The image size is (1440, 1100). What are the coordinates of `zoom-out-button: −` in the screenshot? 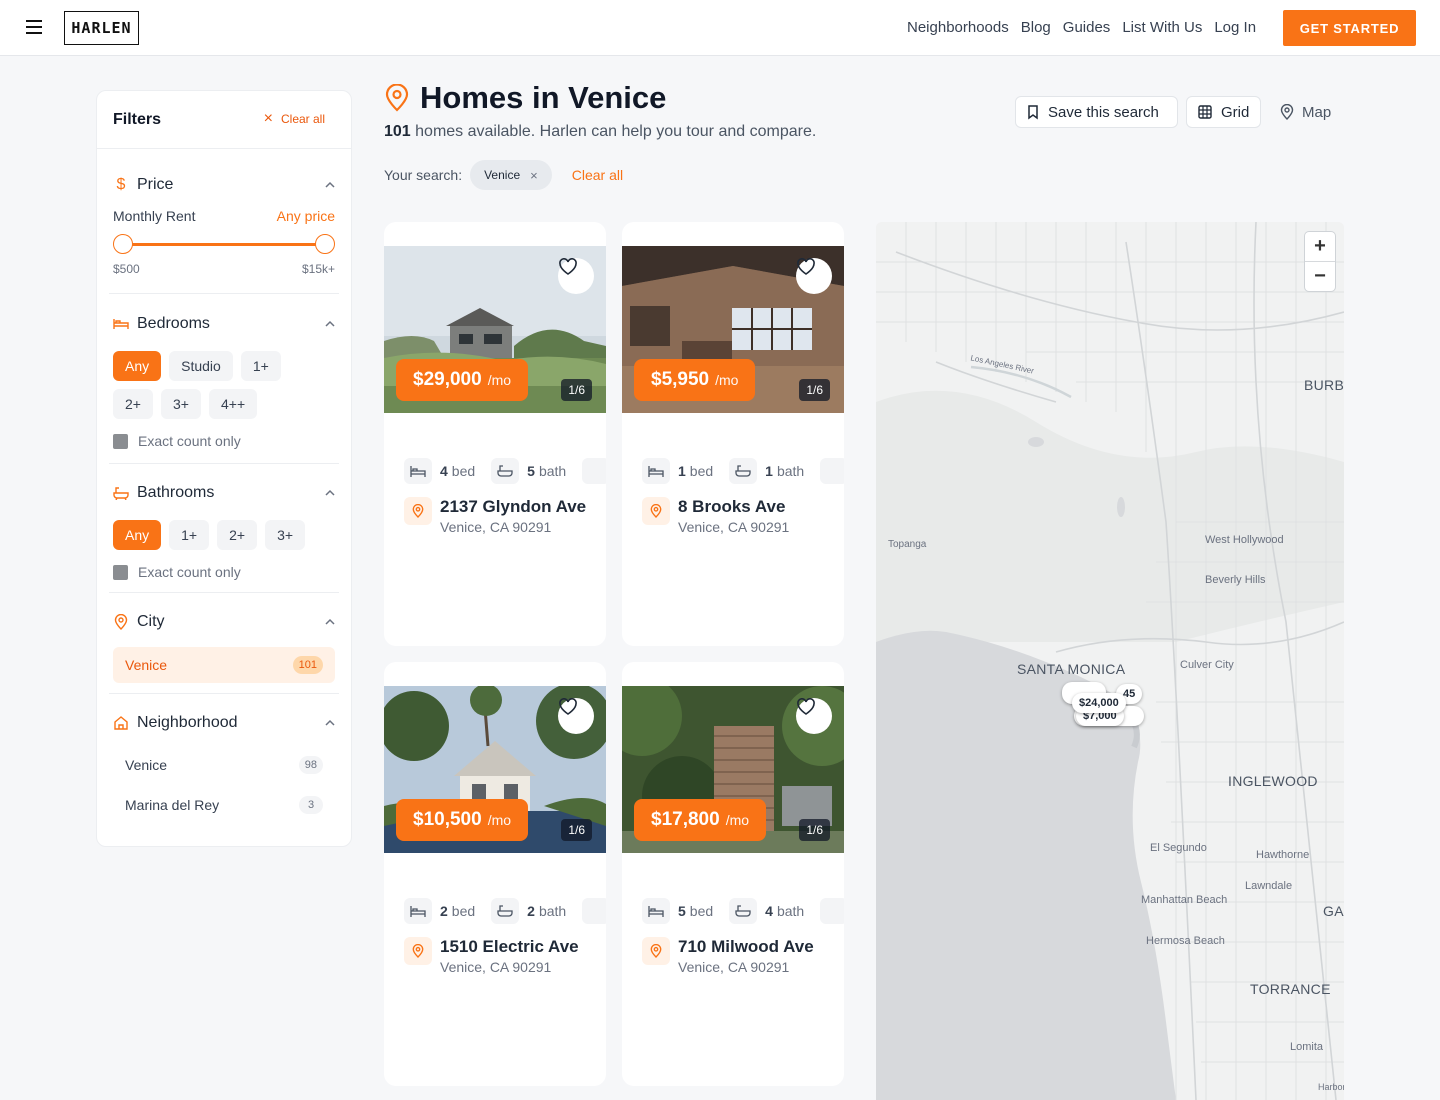 It's located at (1320, 277).